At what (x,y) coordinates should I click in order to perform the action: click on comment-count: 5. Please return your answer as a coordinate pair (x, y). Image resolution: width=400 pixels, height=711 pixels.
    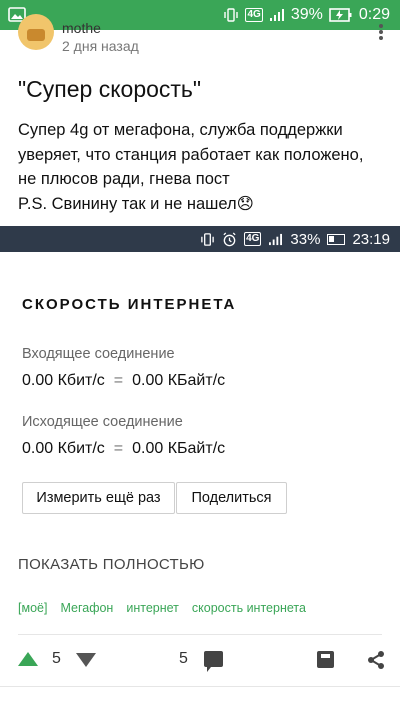
    Looking at the image, I should click on (183, 659).